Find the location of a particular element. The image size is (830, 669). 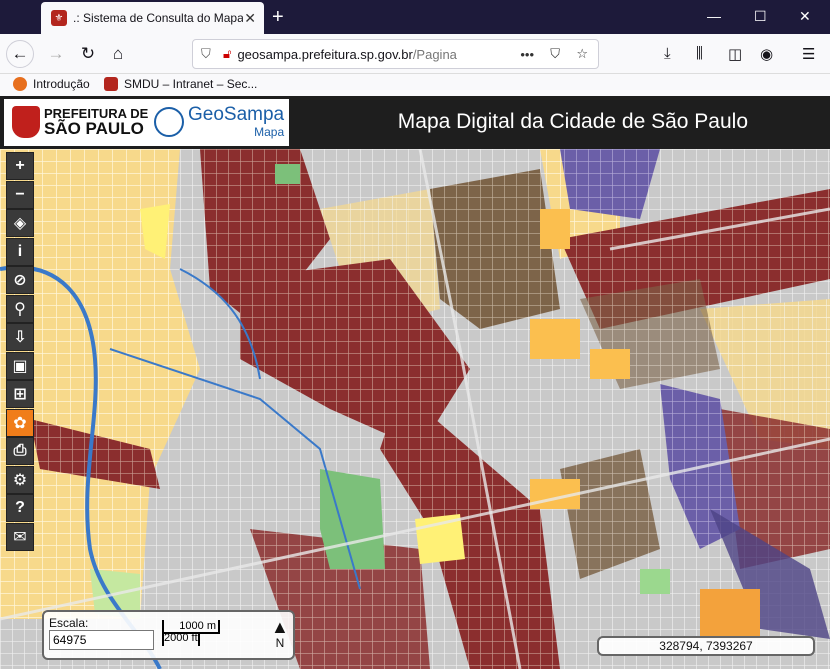

url-path: /Pagina is located at coordinates (434, 54).